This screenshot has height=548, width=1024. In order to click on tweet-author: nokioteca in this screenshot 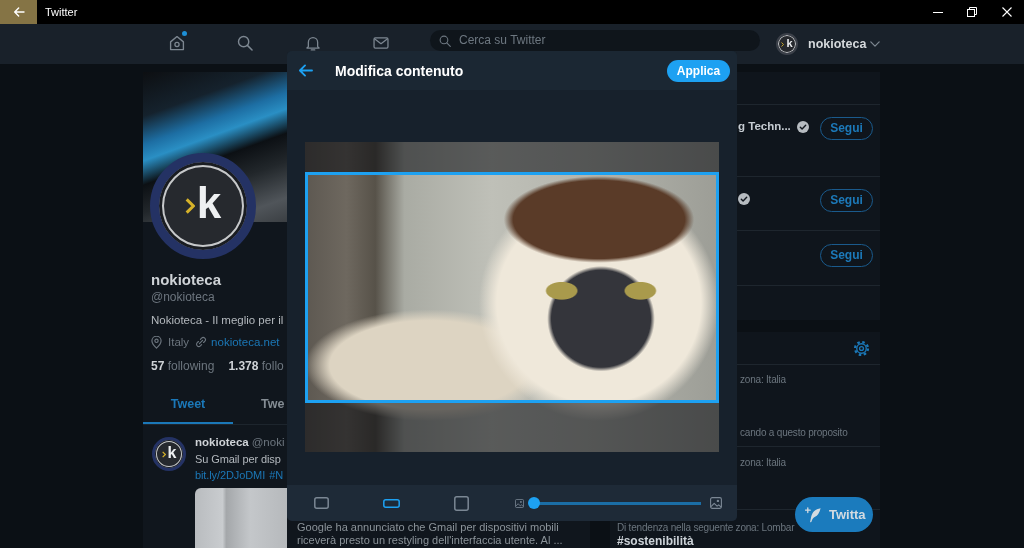, I will do `click(222, 442)`.